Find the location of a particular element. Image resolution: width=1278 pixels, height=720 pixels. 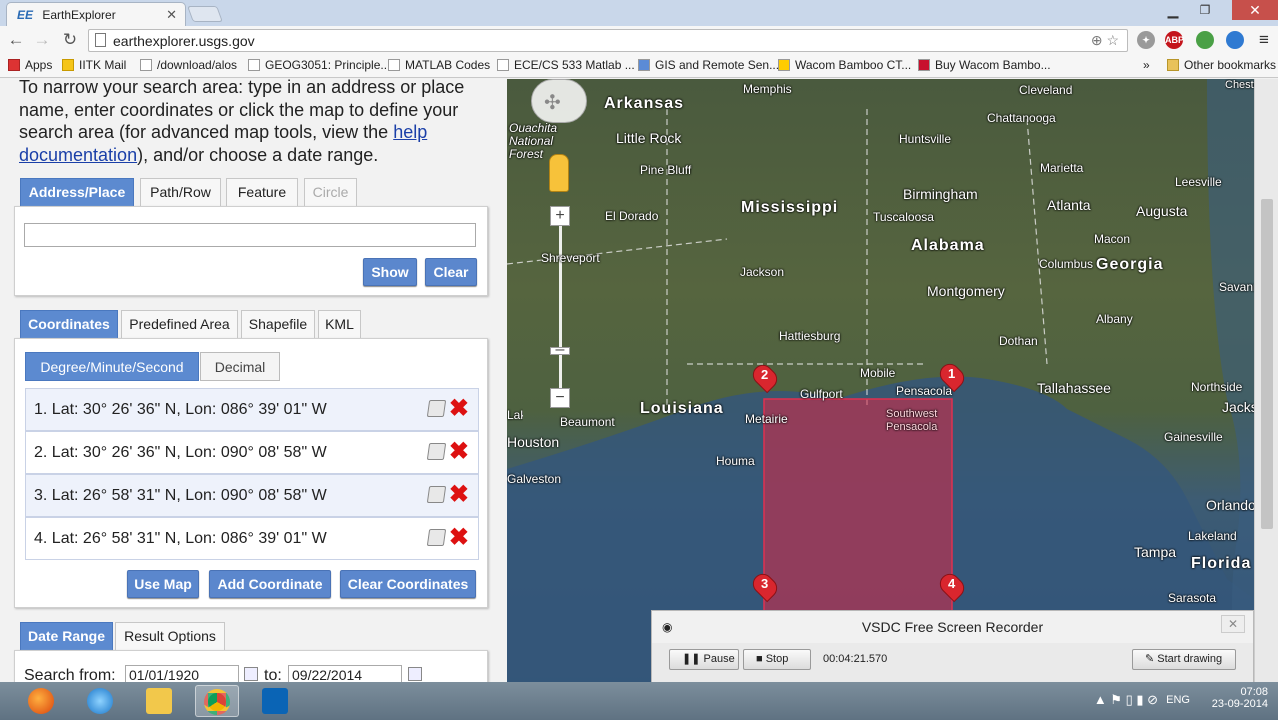

tab-predefined-area: Predefined Area is located at coordinates (179, 324).